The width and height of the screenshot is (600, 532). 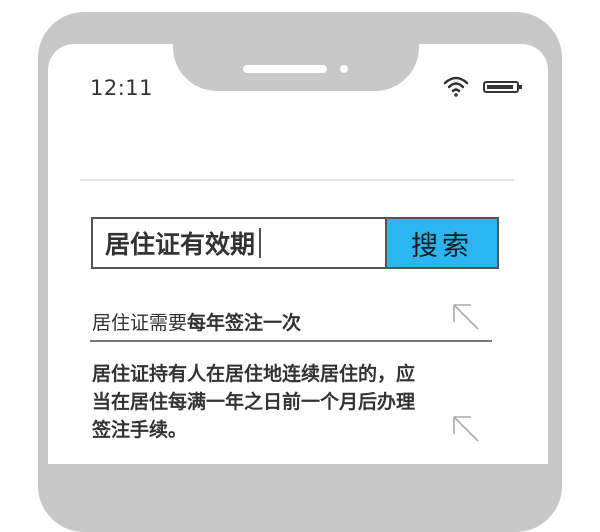 What do you see at coordinates (254, 402) in the screenshot?
I see `answer-text: 居住证持有人在居住地连续居住的，应当在居住每满一年之日前一个月后办理签注手续。` at bounding box center [254, 402].